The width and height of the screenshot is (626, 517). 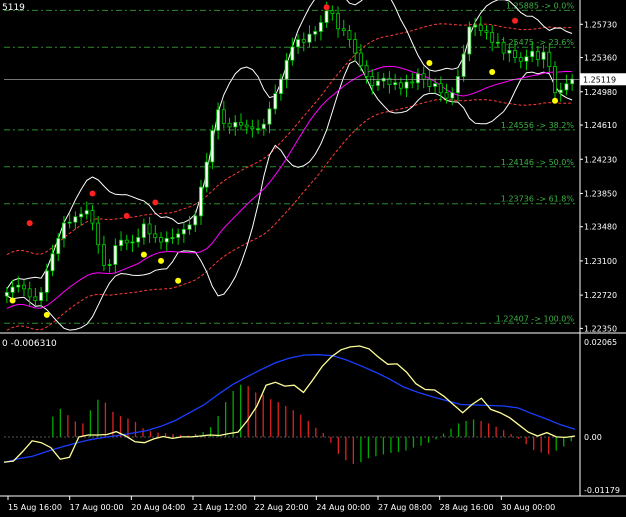 What do you see at coordinates (599, 79) in the screenshot?
I see `current-price-label: 1.25119` at bounding box center [599, 79].